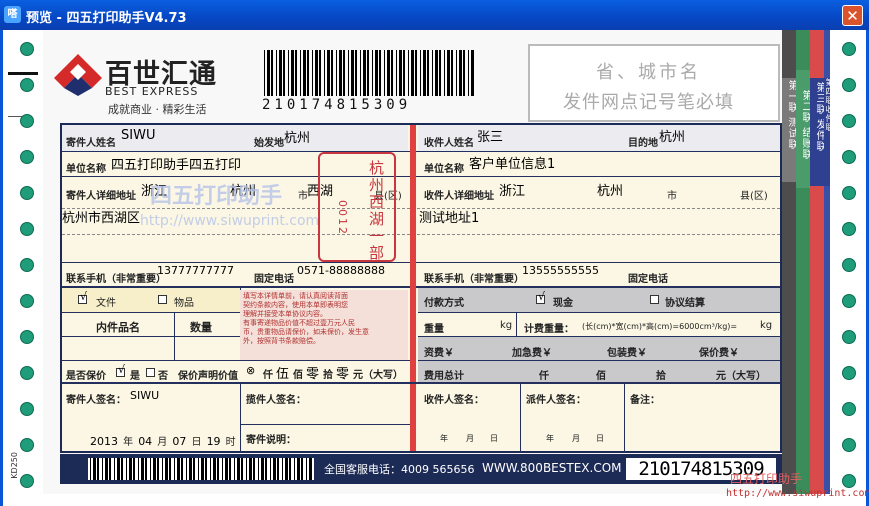 Image resolution: width=869 pixels, height=506 pixels. I want to click on receiver-city-field: 杭州, so click(610, 189).